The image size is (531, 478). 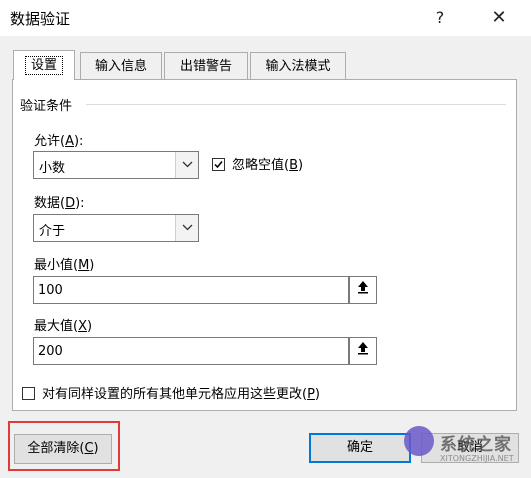 What do you see at coordinates (476, 445) in the screenshot?
I see `watermark-text: 系统之家` at bounding box center [476, 445].